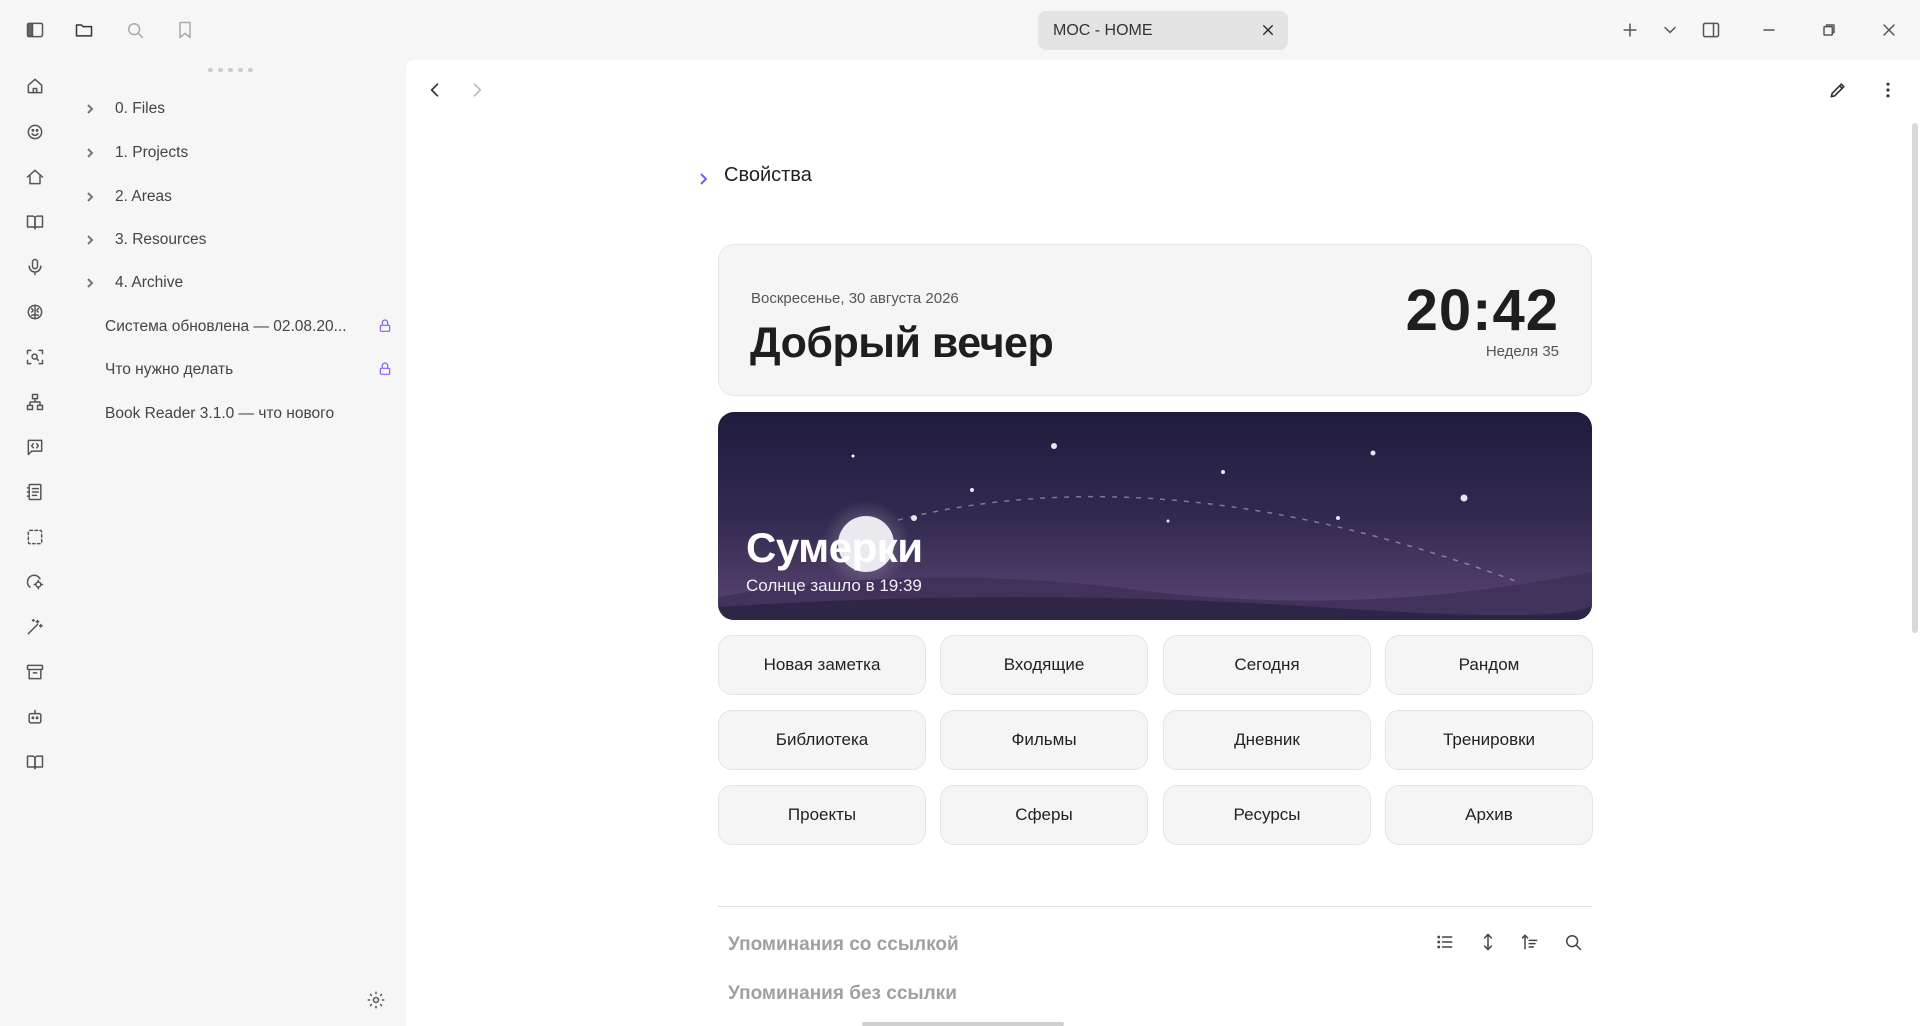  I want to click on book-open-icon, so click(35, 222).